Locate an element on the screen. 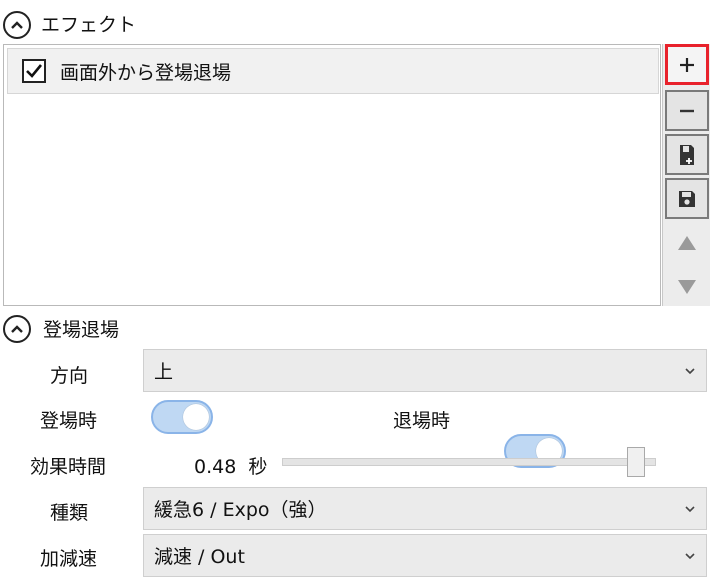  kind-value: 緩急6 / Expo（強） is located at coordinates (240, 510).